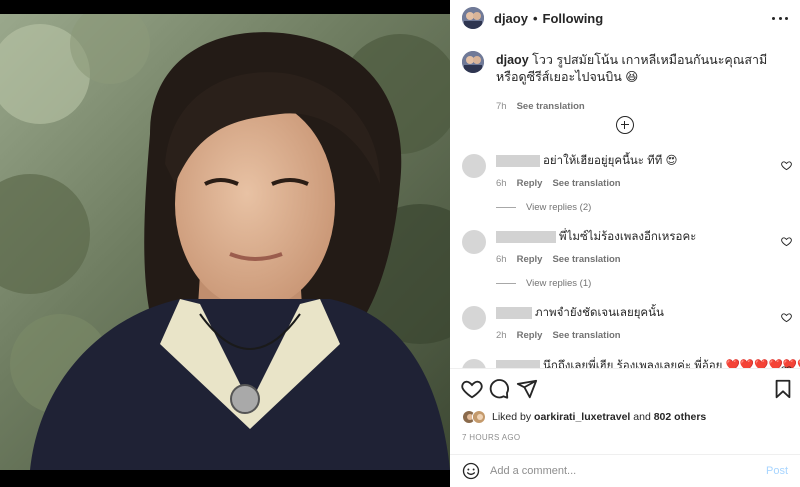 The image size is (800, 487). I want to click on comment-text: อย่าให้เฮียอยู่ยุคนี้นะ ทีที 😍, so click(610, 161).